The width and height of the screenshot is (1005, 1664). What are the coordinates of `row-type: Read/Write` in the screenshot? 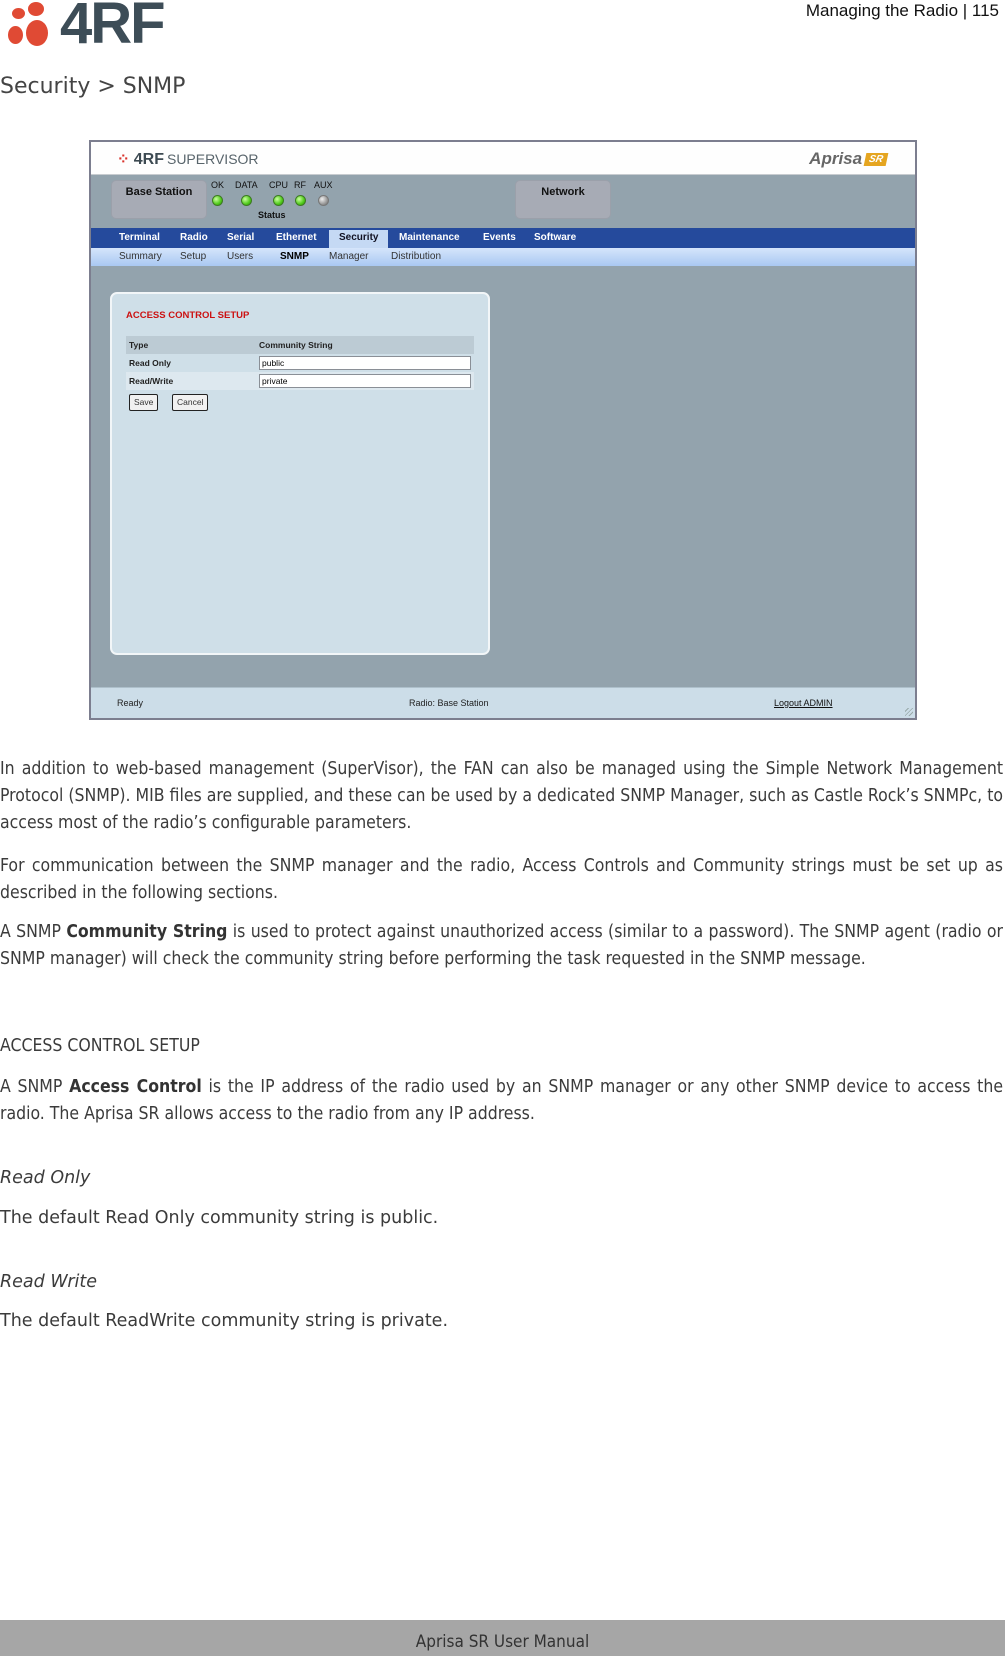 It's located at (191, 381).